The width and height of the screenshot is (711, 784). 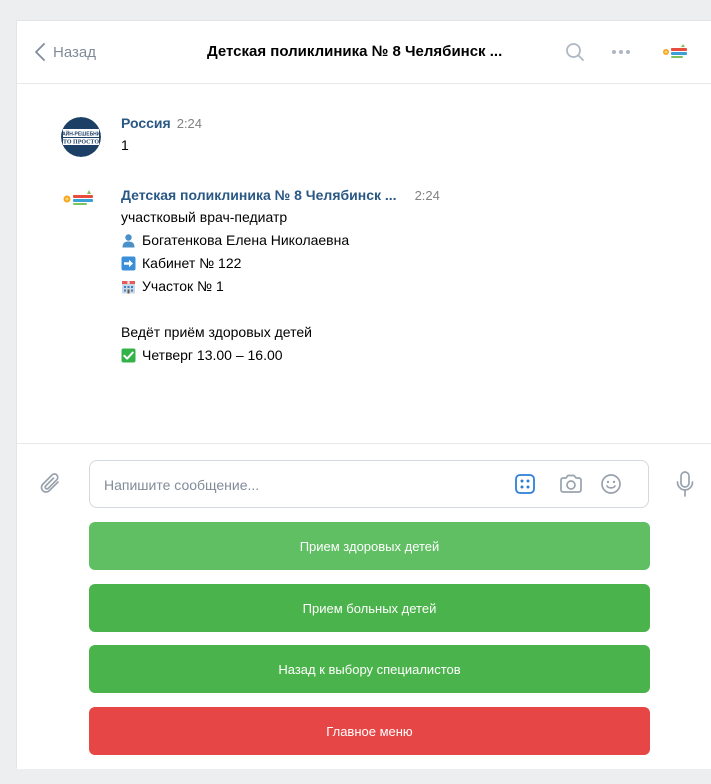 What do you see at coordinates (128, 355) in the screenshot?
I see `checkmark-icon` at bounding box center [128, 355].